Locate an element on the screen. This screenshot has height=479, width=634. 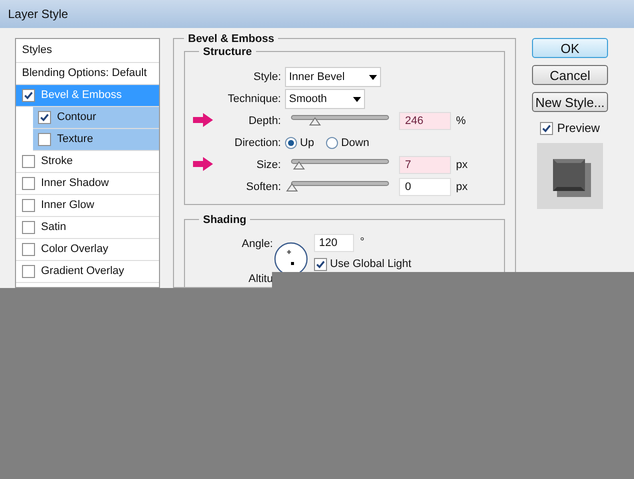
dropdown: Smooth is located at coordinates (325, 99).